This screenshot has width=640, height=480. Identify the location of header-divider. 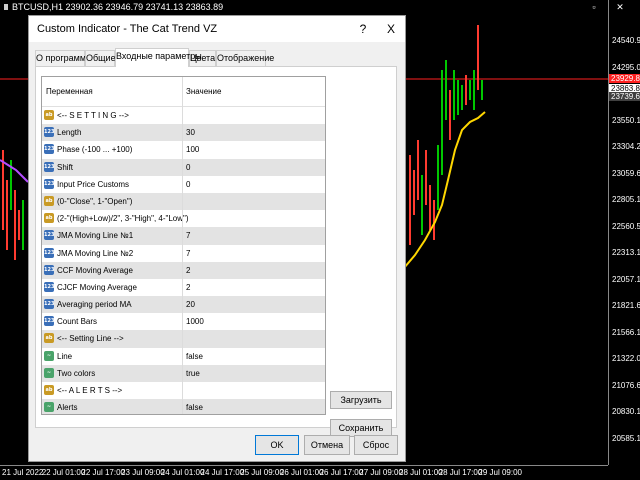
(182, 92).